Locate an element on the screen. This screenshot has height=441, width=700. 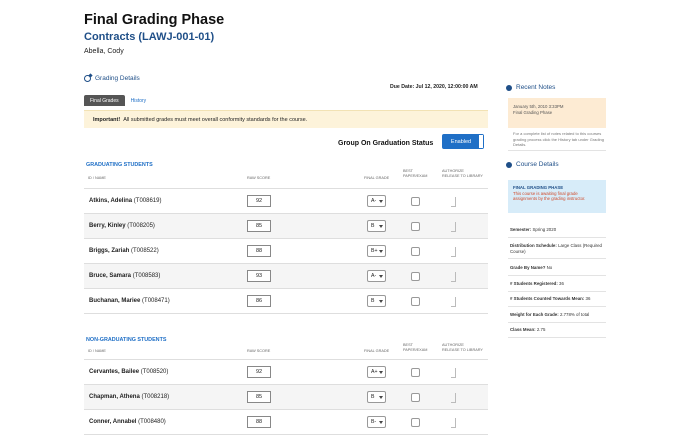
student-id: (T008218) is located at coordinates (155, 397).